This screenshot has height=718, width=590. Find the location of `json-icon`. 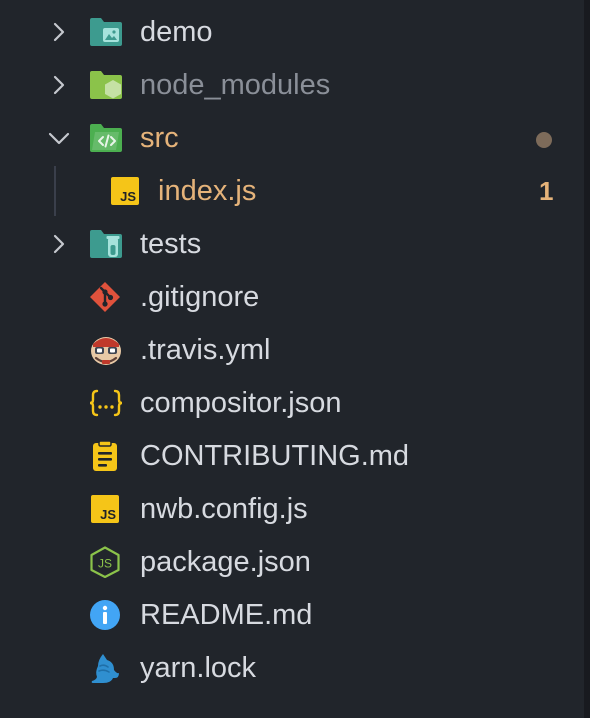

json-icon is located at coordinates (106, 403).